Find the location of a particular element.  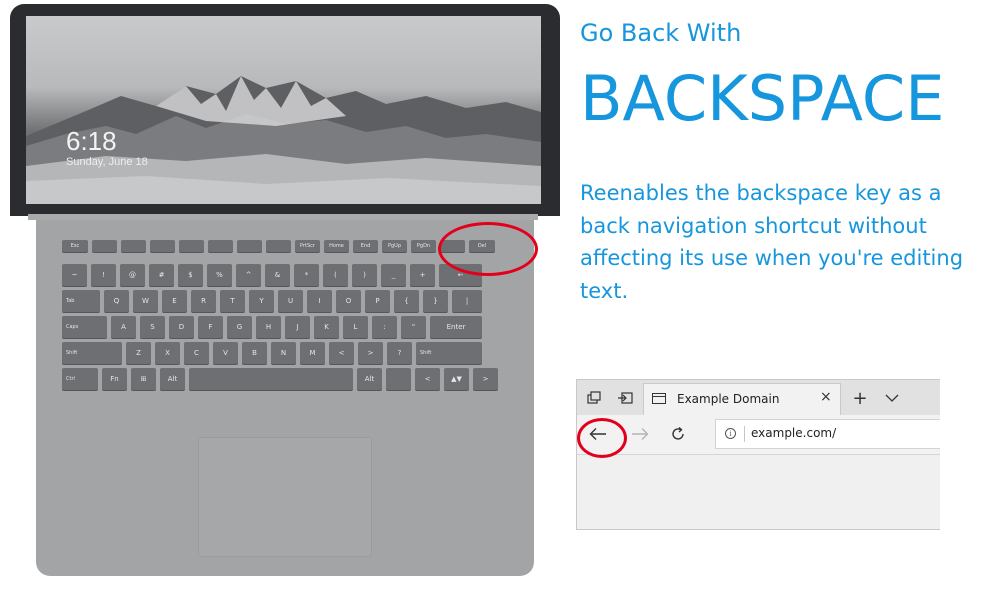

tab-title: Example Domain is located at coordinates (728, 399).